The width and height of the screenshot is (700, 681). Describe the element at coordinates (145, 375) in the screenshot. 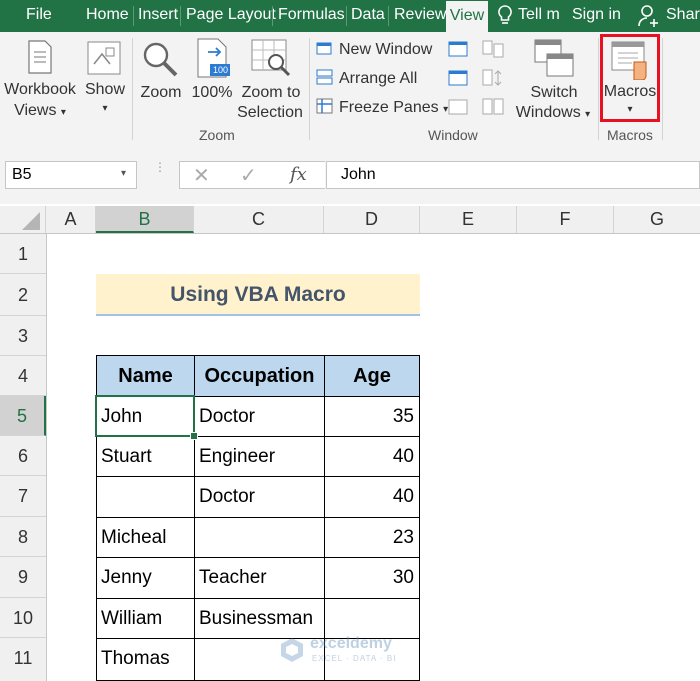

I see `table-header-name: Name` at that location.